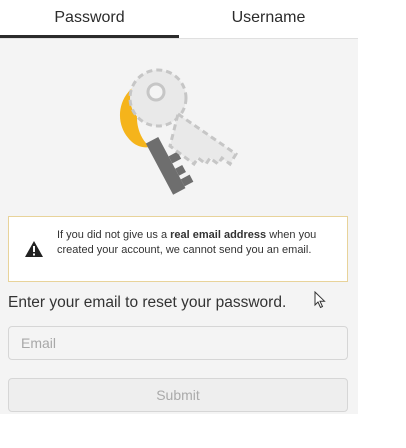  Describe the element at coordinates (178, 395) in the screenshot. I see `submit-button: Submit` at that location.